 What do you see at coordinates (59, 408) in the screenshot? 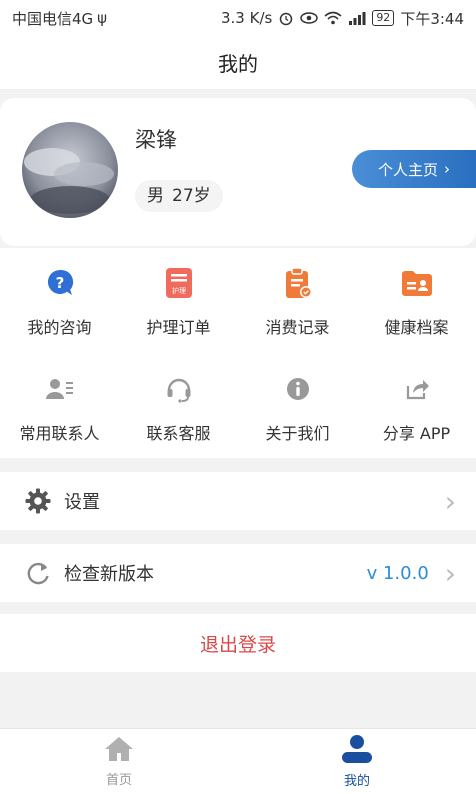
I see `grid-item-contacts: 常用联系人` at bounding box center [59, 408].